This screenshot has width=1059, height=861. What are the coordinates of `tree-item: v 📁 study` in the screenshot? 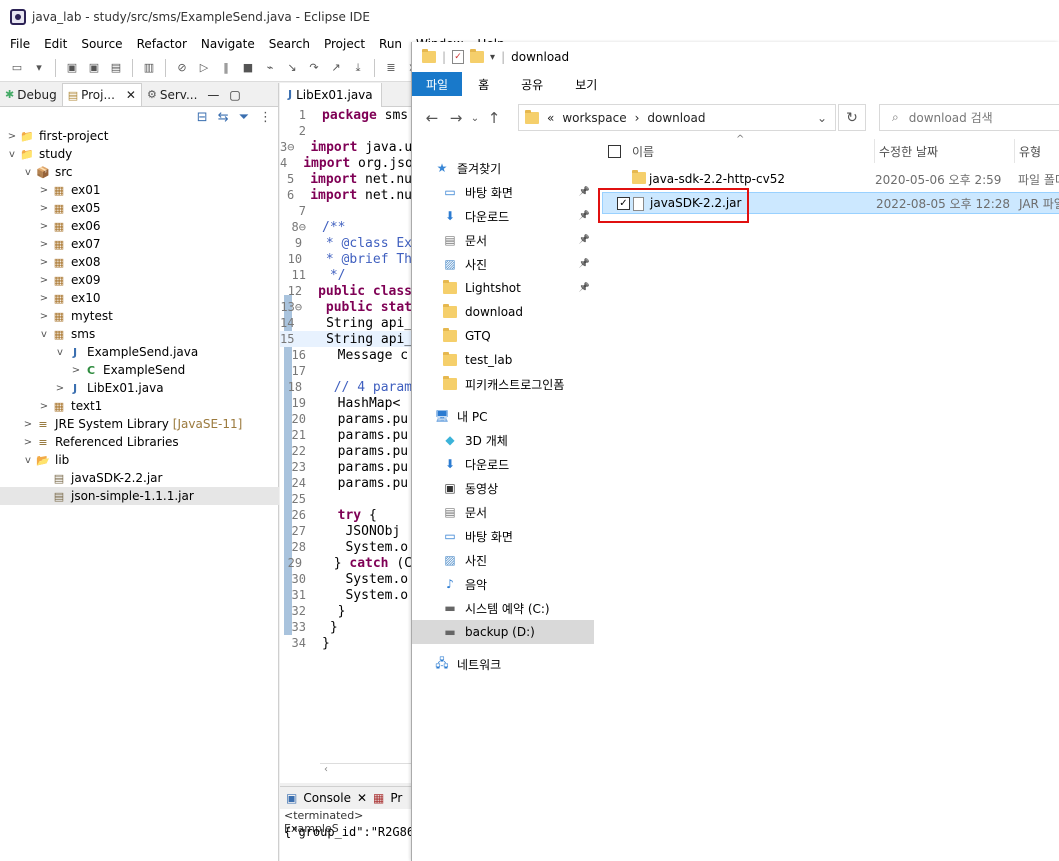 It's located at (139, 154).